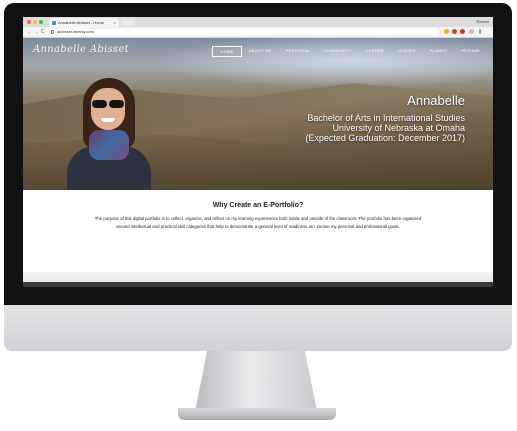 This screenshot has height=431, width=517. Describe the element at coordinates (29, 32) in the screenshot. I see `back-button: ←` at that location.